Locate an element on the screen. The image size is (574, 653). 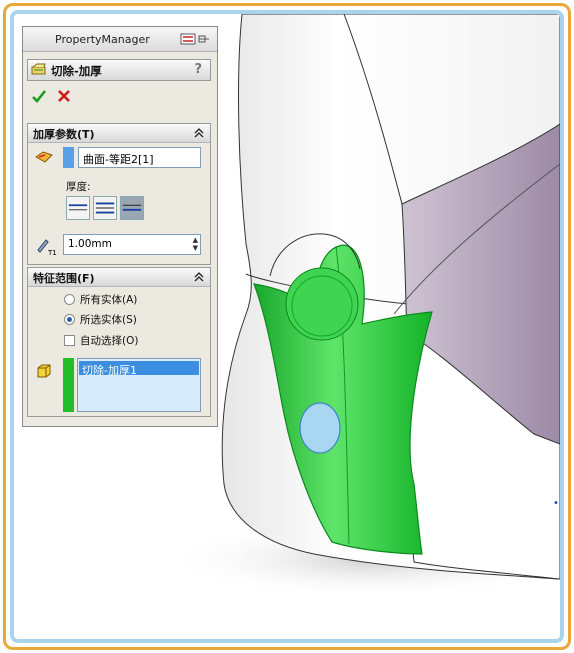
all-bodies-radio is located at coordinates (69, 299).